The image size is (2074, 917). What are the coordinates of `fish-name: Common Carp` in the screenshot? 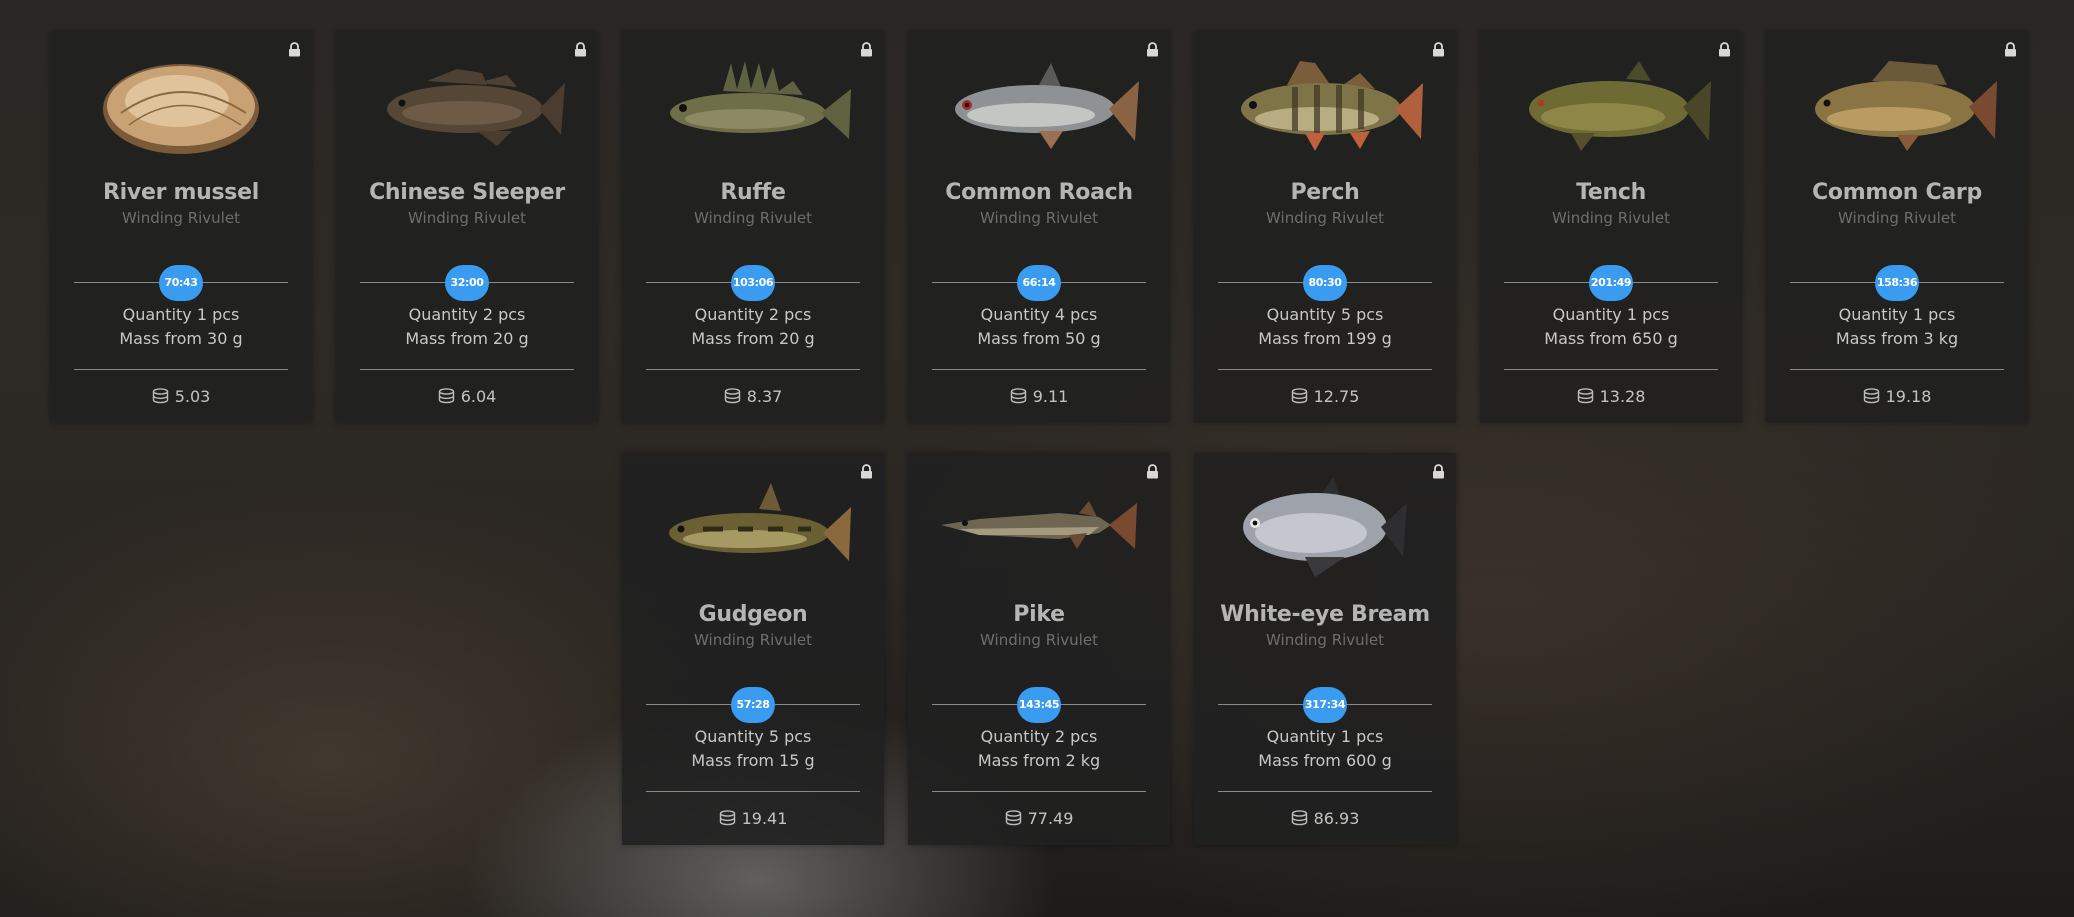 It's located at (1897, 192).